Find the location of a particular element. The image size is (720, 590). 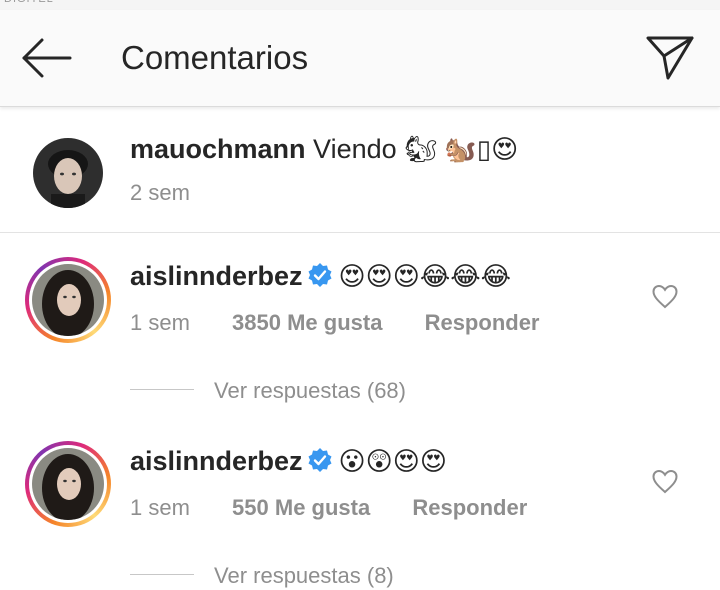

back-button is located at coordinates (47, 58).